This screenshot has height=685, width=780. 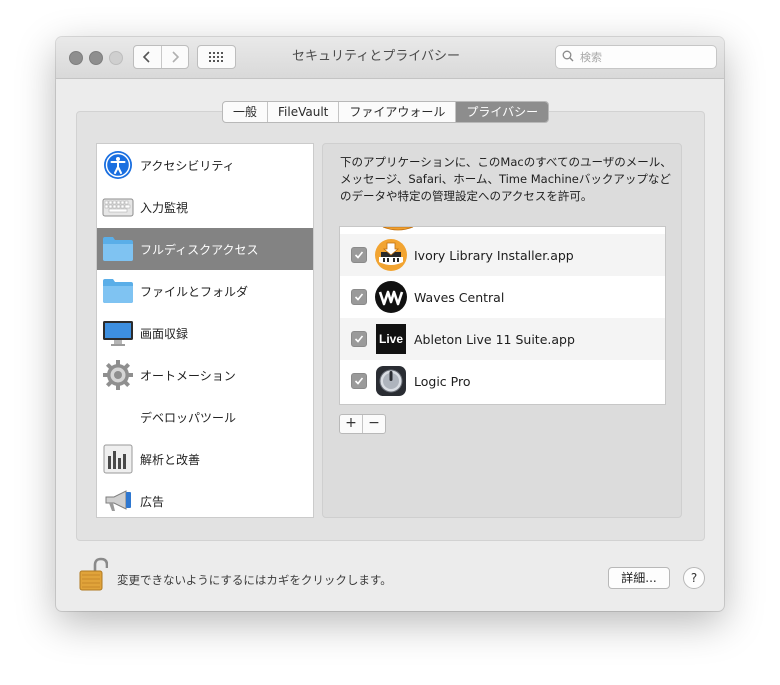 What do you see at coordinates (164, 207) in the screenshot?
I see `sidebar-item-label: 入力監視` at bounding box center [164, 207].